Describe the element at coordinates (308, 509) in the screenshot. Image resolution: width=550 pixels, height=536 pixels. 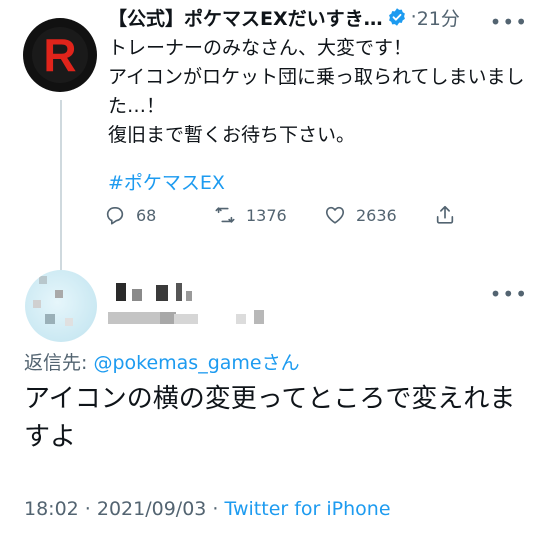
I see `reply-source: Twitter for iPhone` at that location.